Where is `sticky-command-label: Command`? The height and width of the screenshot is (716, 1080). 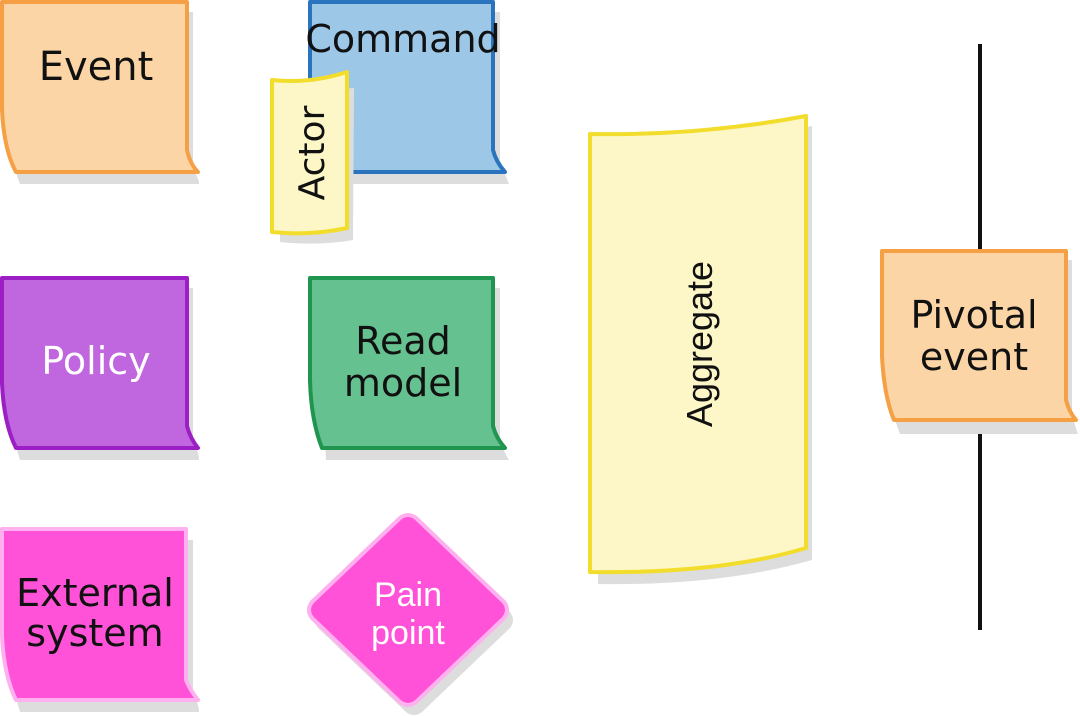
sticky-command-label: Command is located at coordinates (402, 39).